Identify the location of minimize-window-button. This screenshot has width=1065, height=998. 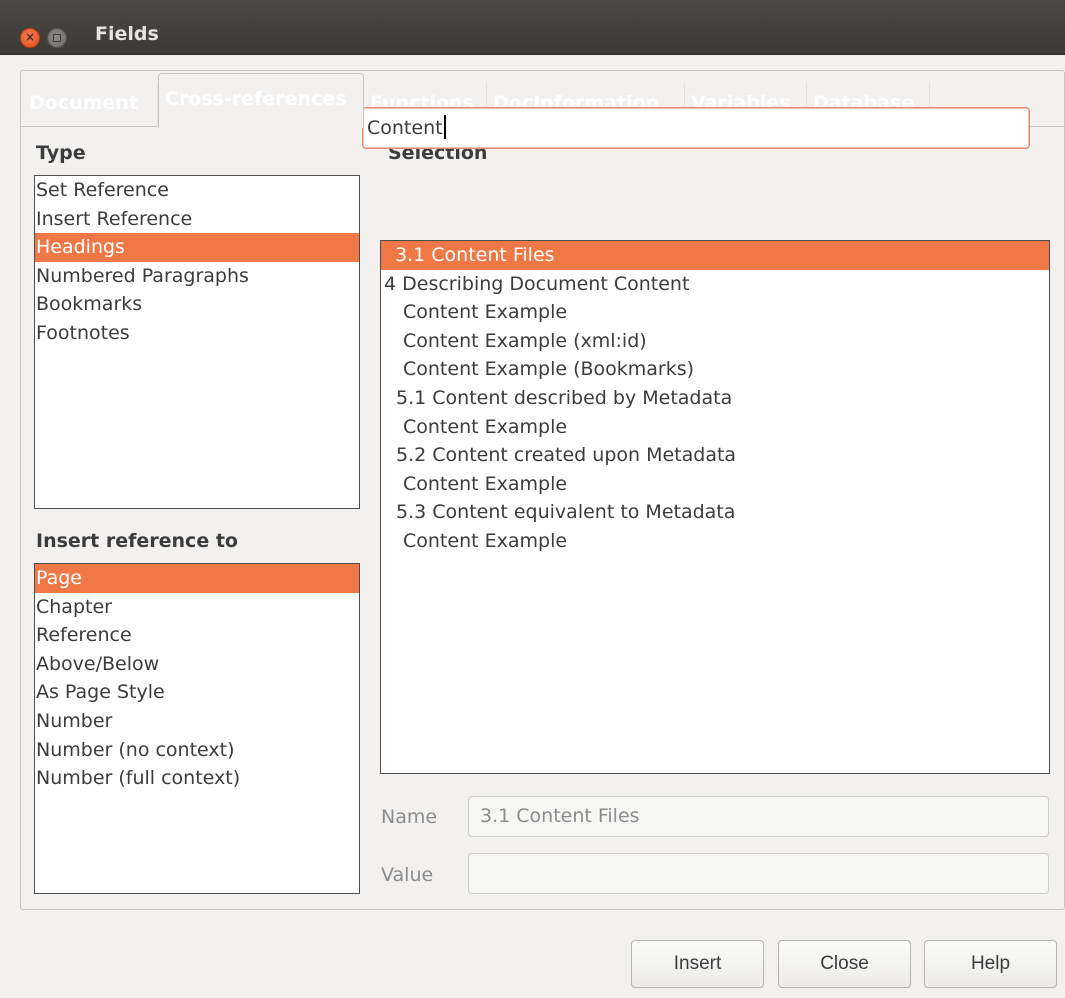
(57, 38).